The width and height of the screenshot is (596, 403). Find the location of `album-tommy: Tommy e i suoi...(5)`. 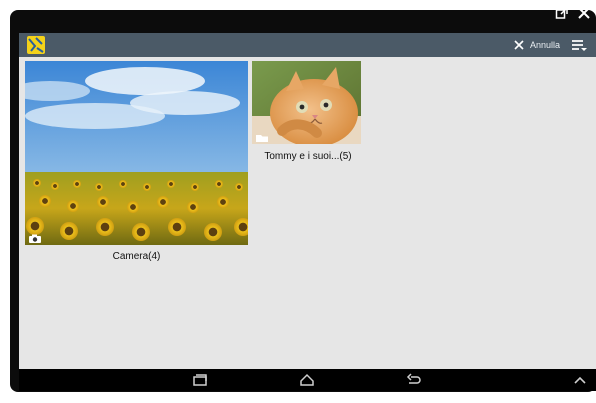

album-tommy: Tommy e i suoi...(5) is located at coordinates (308, 113).